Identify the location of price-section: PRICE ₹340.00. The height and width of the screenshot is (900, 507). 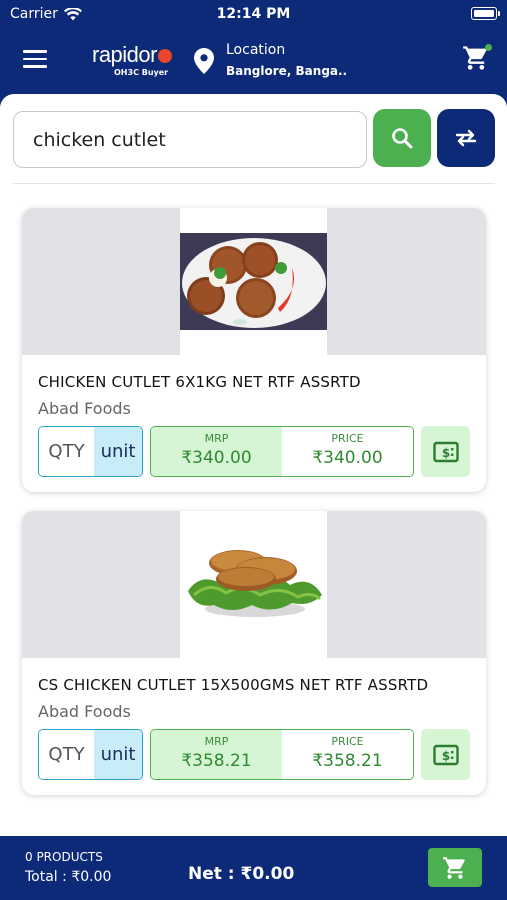
(347, 451).